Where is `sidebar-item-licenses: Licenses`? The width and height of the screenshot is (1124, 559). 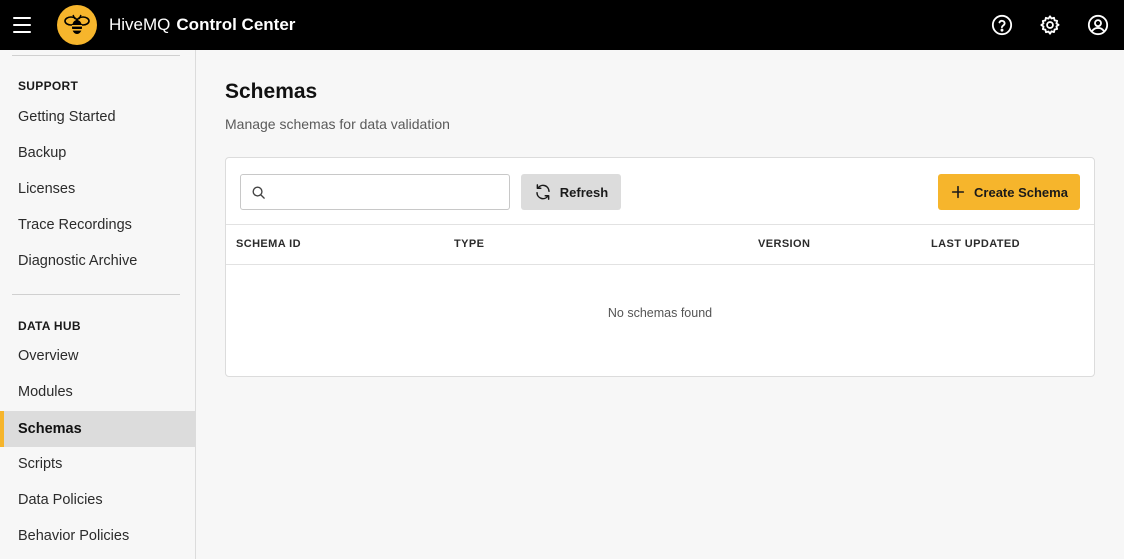
sidebar-item-licenses: Licenses is located at coordinates (97, 189).